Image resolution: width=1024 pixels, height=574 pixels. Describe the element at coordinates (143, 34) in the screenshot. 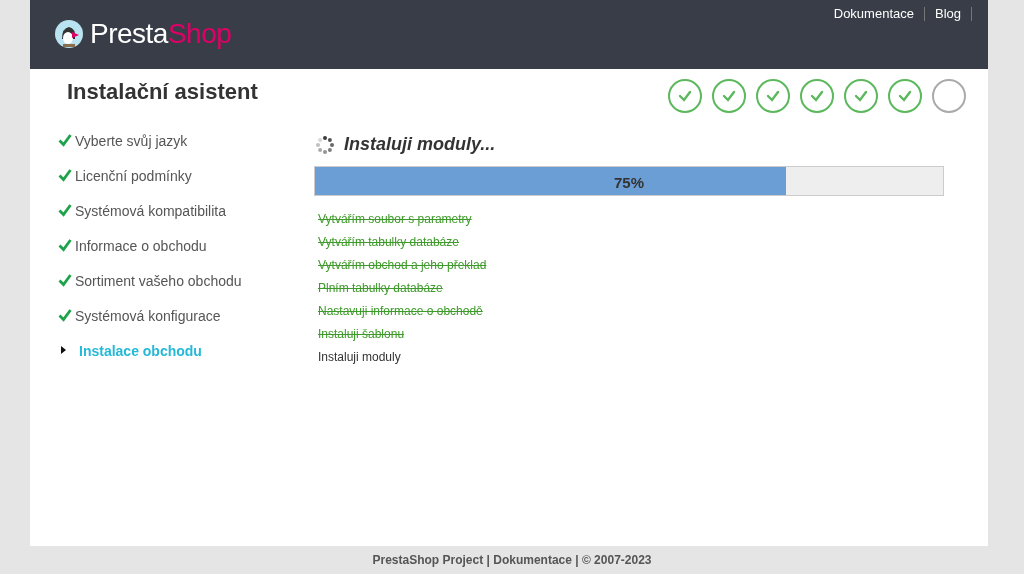

I see `logo: PrestaShop` at that location.